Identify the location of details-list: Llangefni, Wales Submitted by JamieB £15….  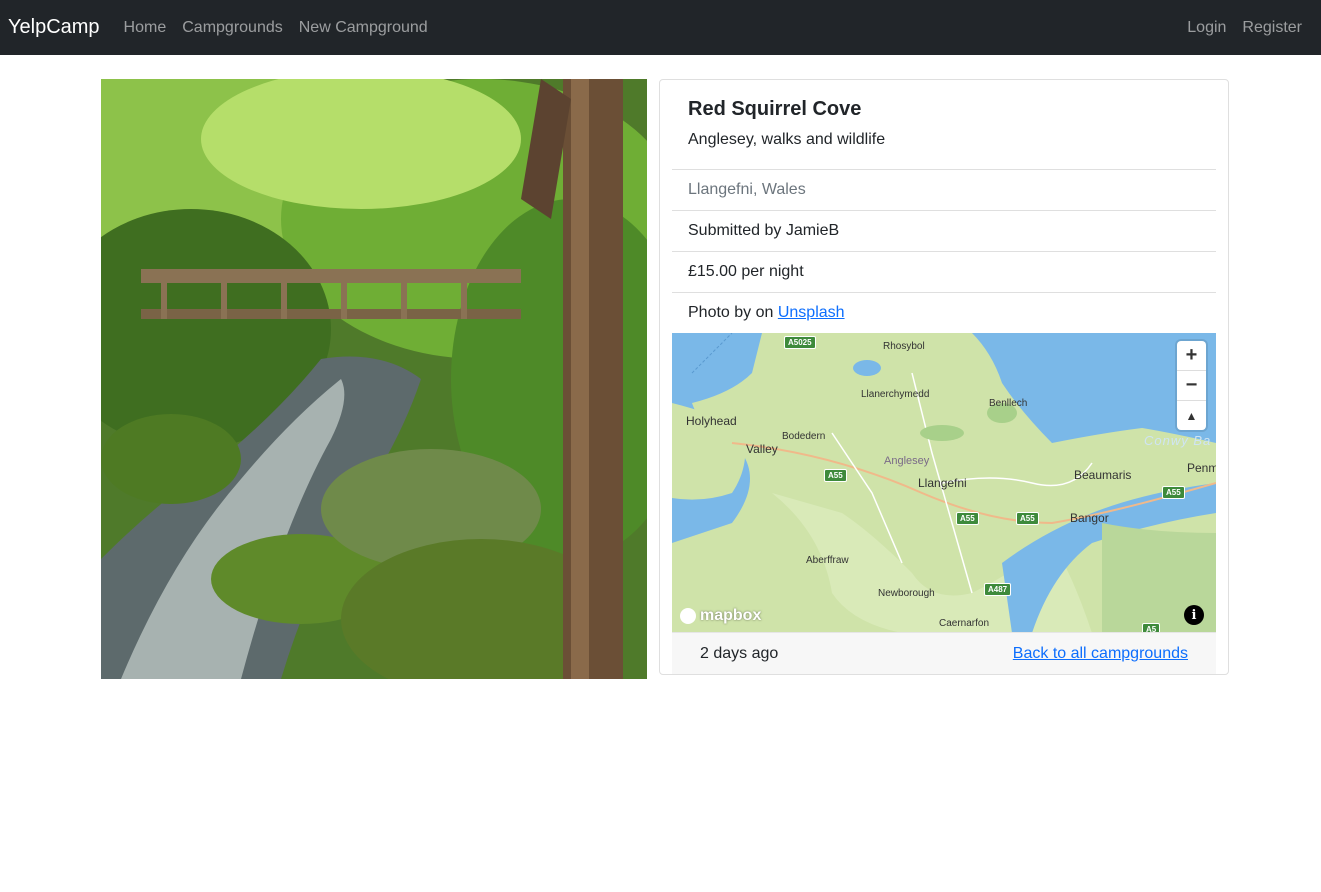
(944, 251).